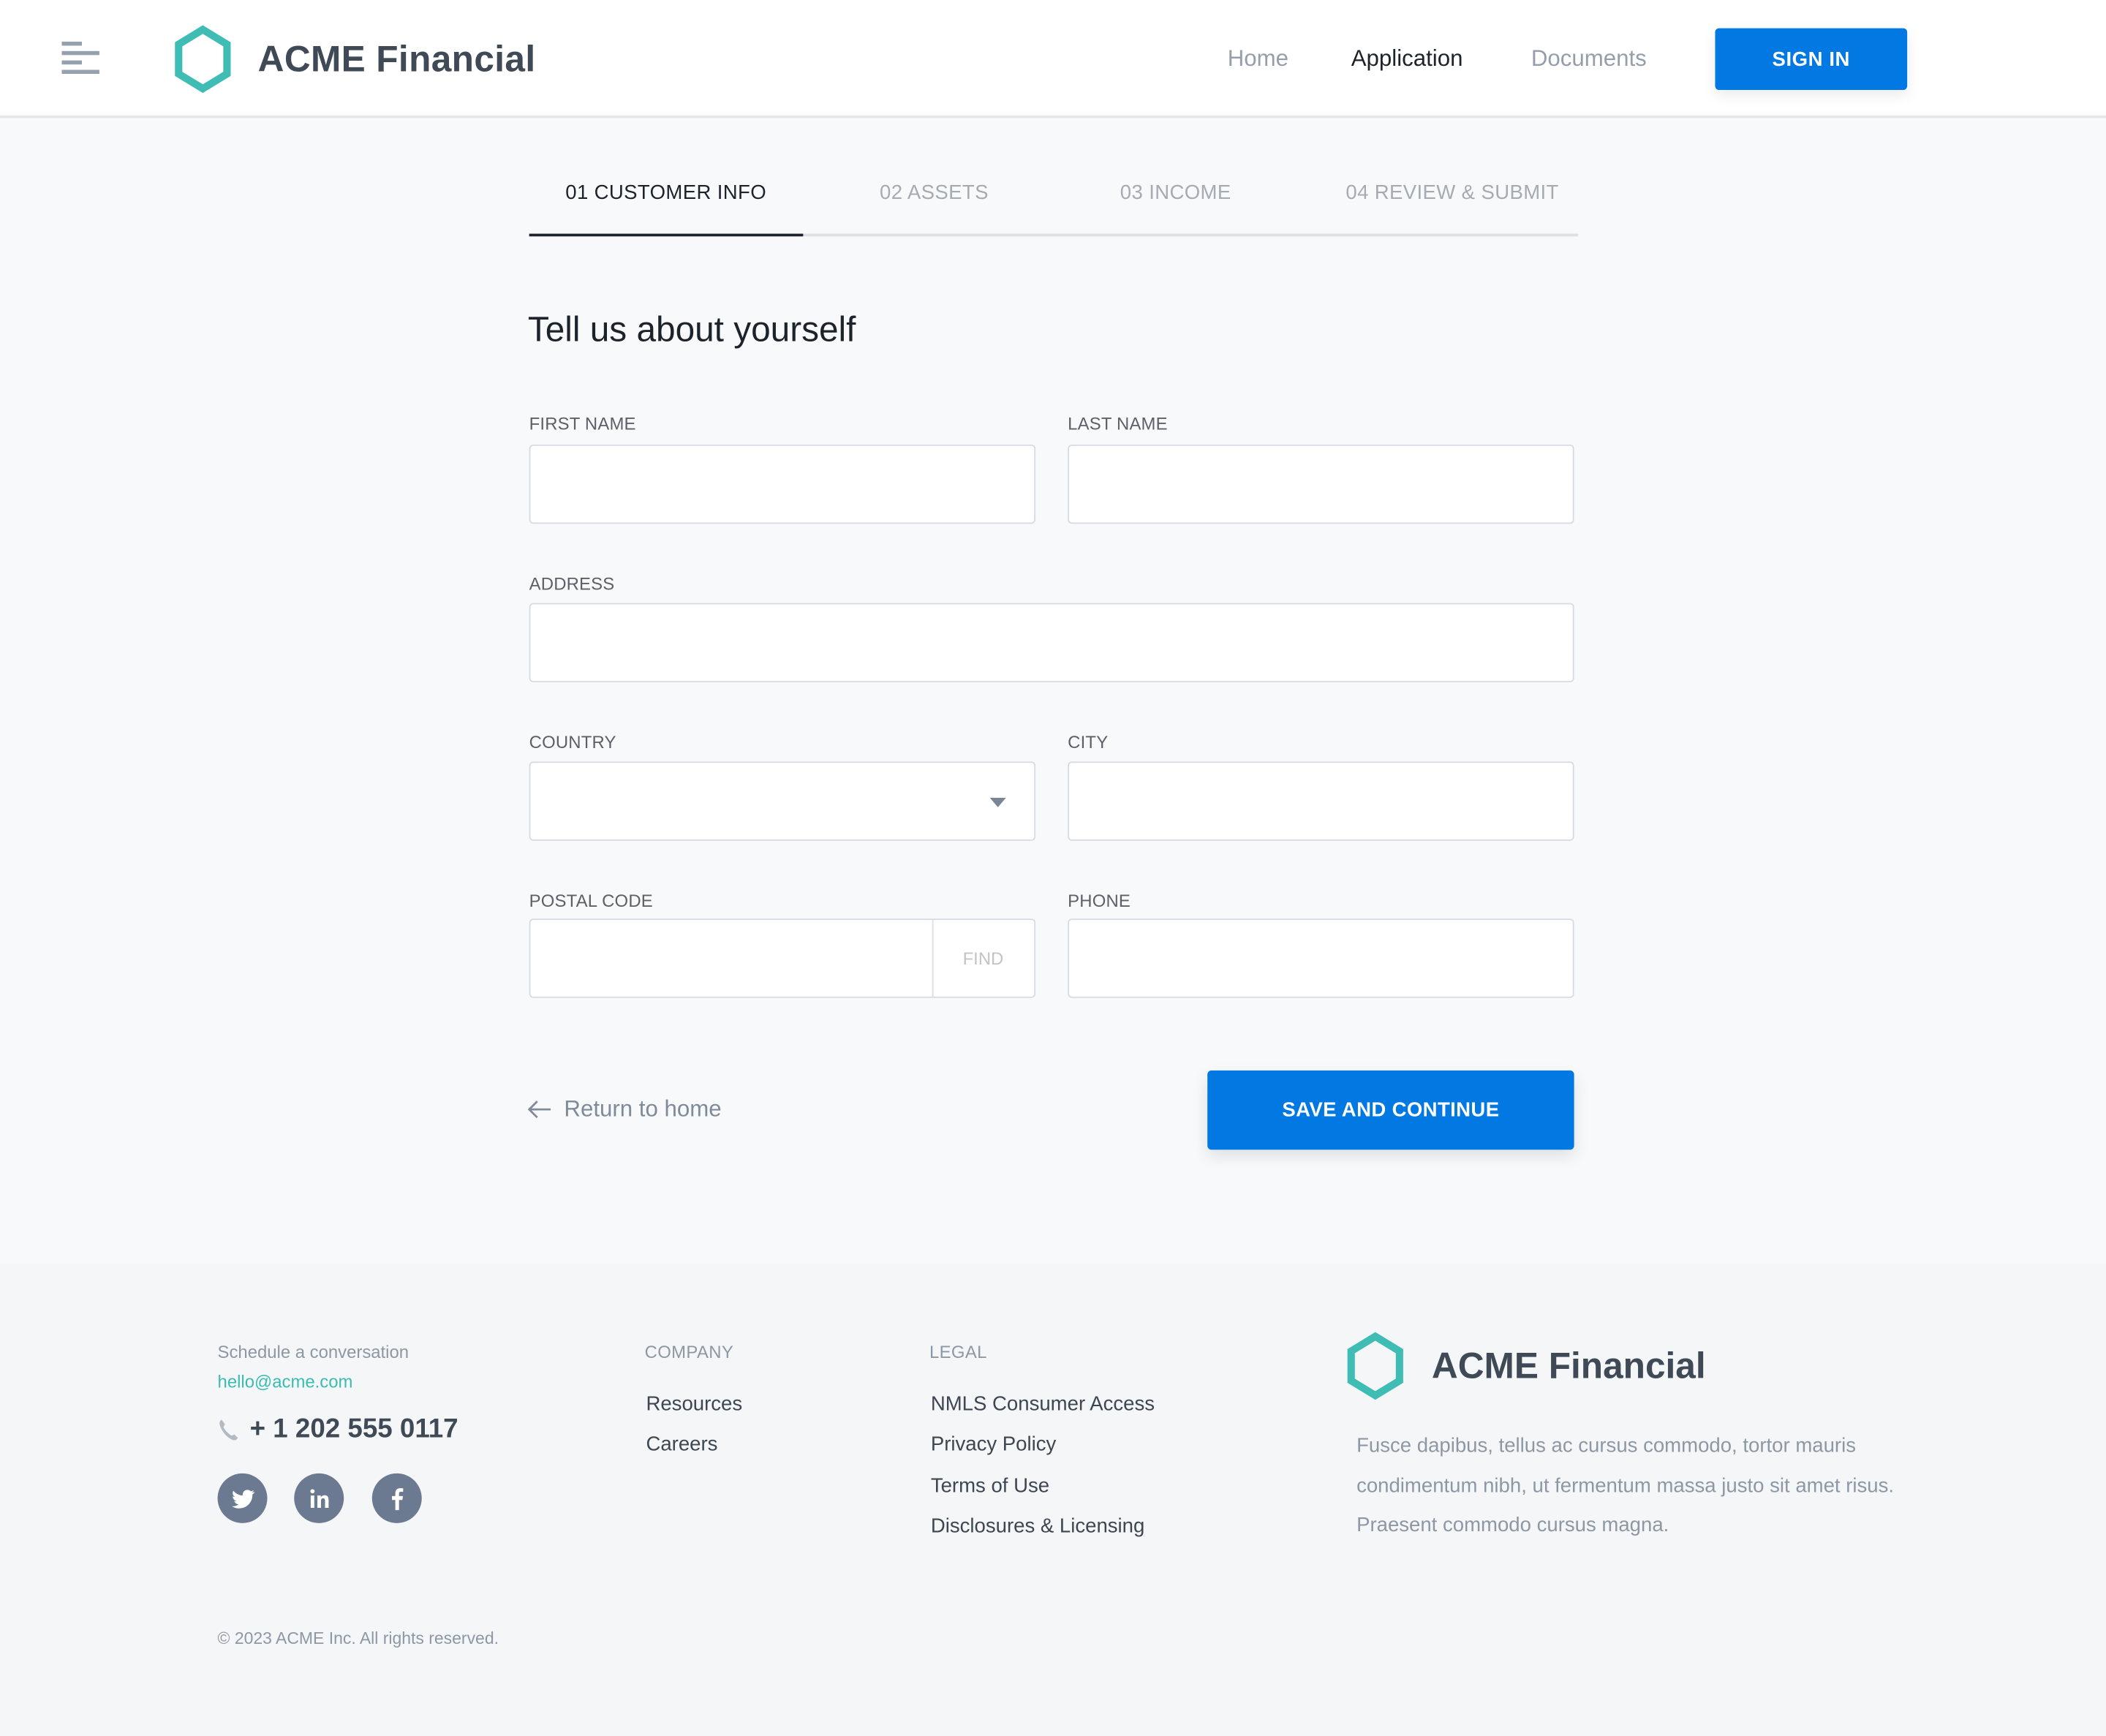 This screenshot has height=1736, width=2106. I want to click on copyright: © 2023 ACME Inc. All rights reserved., so click(358, 1638).